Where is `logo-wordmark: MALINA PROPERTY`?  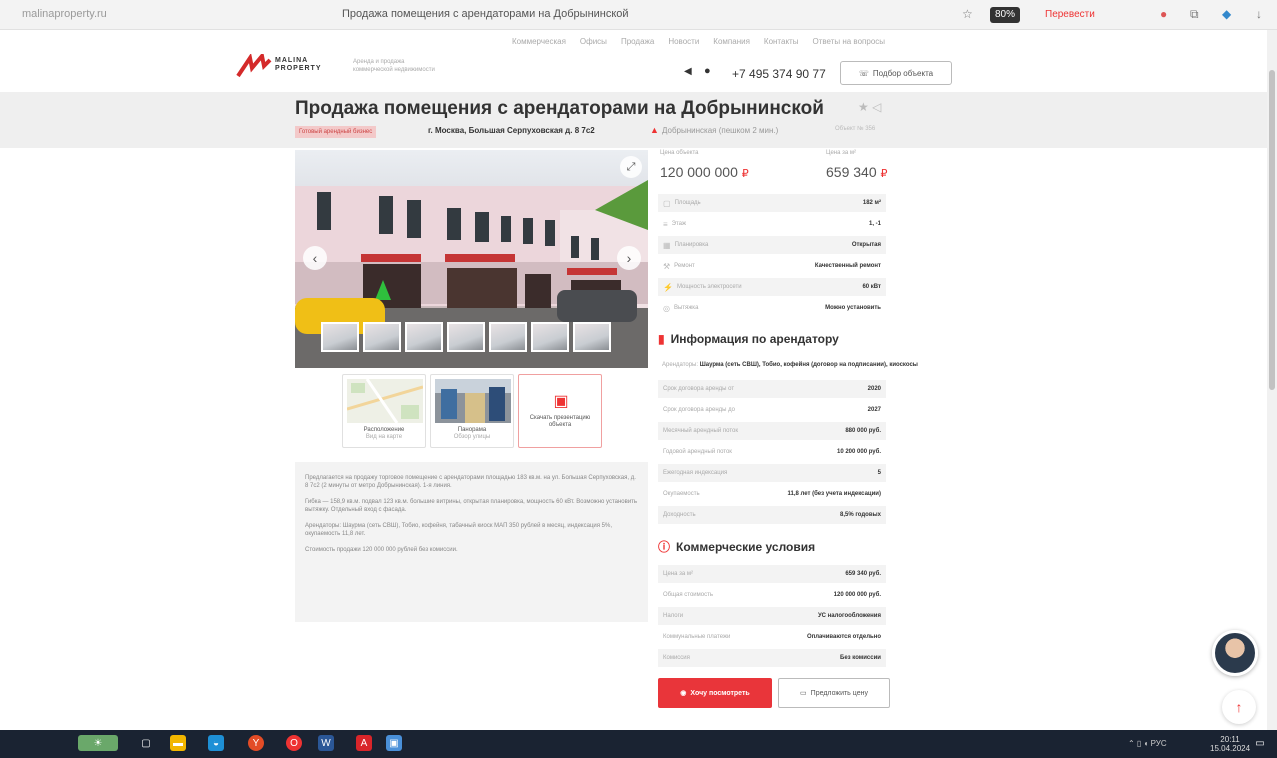 logo-wordmark: MALINA PROPERTY is located at coordinates (298, 65).